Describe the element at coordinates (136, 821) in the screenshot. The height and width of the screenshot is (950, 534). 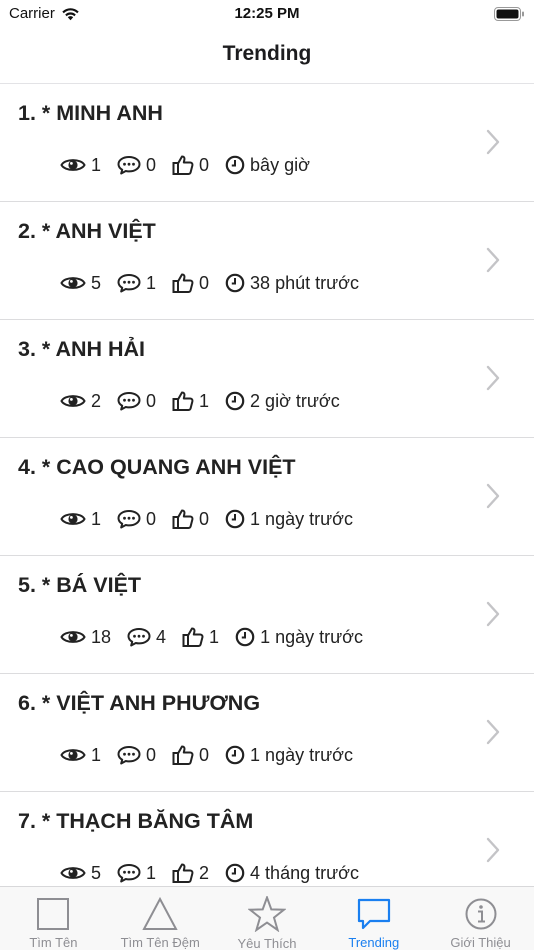
I see `item-title: 7. * THẠCH BĂNG TÂM` at that location.